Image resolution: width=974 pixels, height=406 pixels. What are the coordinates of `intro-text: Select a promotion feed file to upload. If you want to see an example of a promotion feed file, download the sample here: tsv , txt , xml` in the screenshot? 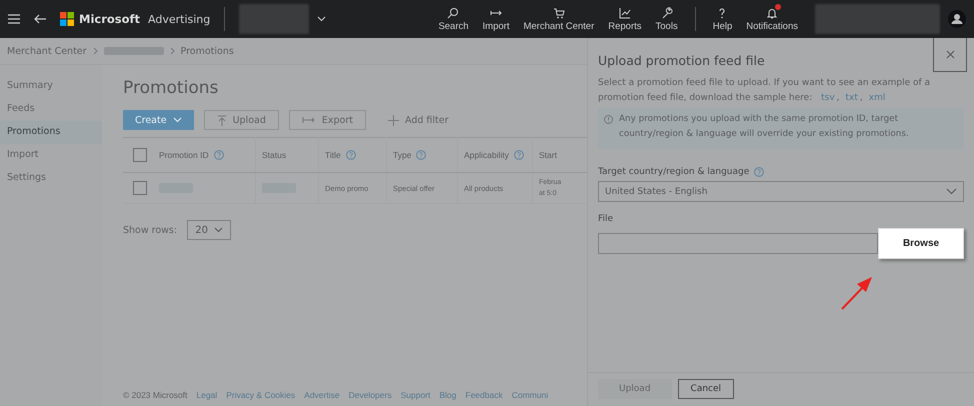 It's located at (765, 91).